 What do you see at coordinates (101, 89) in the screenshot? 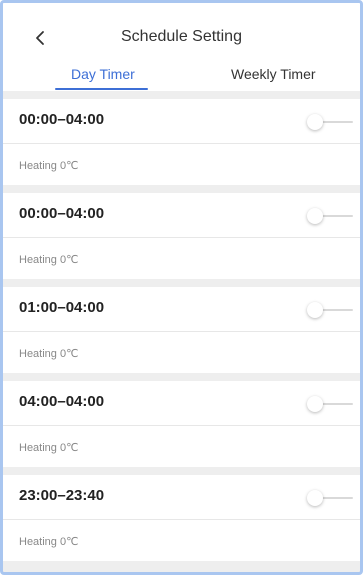
I see `active-tab-indicator` at bounding box center [101, 89].